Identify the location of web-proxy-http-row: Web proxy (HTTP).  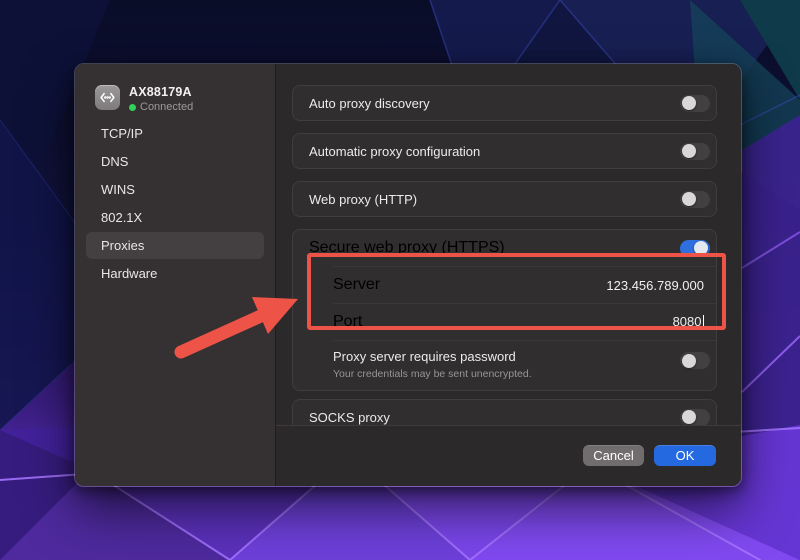
(504, 199).